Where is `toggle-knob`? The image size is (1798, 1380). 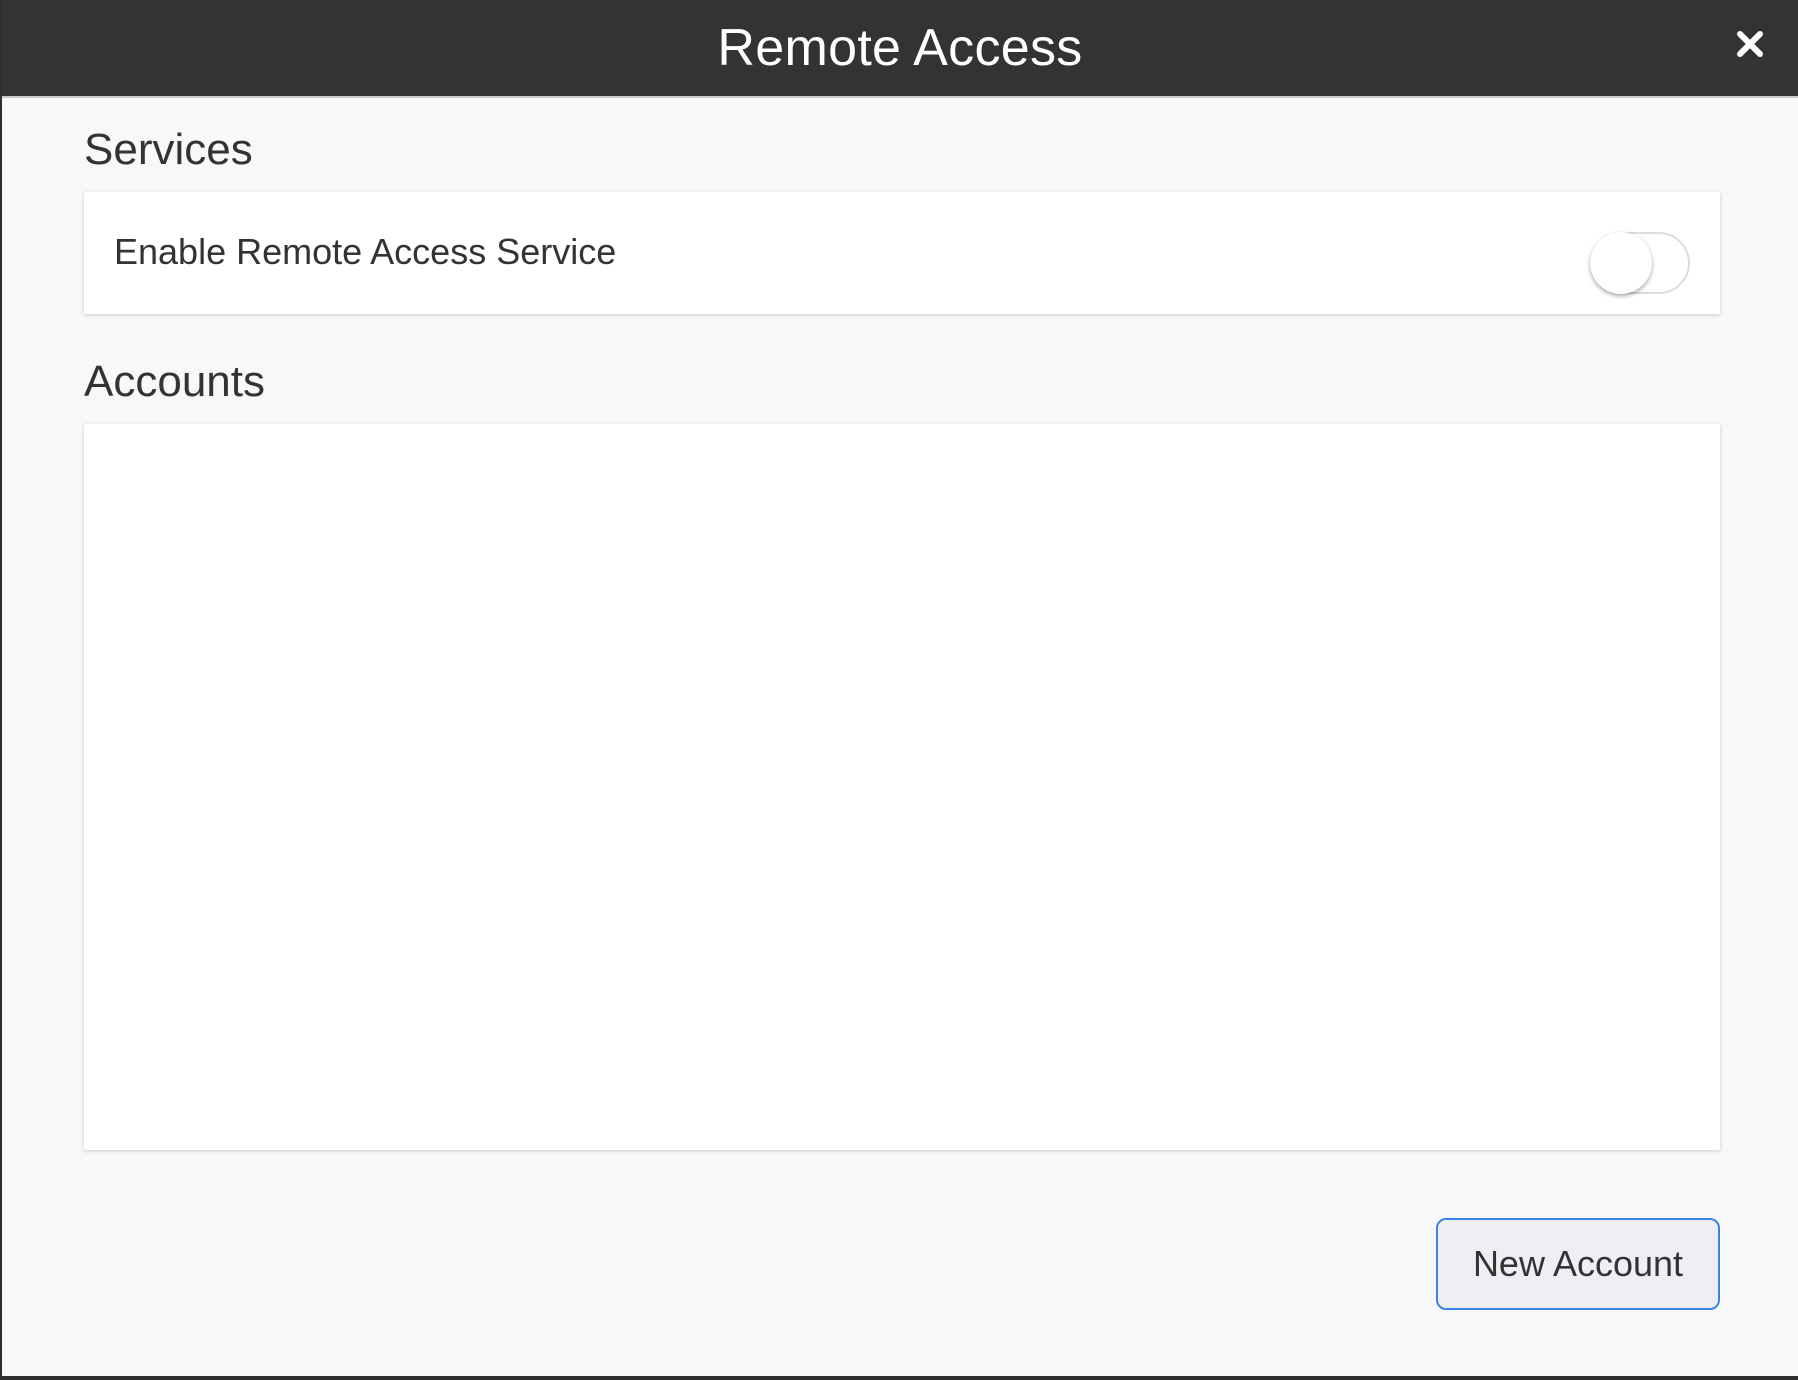 toggle-knob is located at coordinates (1621, 263).